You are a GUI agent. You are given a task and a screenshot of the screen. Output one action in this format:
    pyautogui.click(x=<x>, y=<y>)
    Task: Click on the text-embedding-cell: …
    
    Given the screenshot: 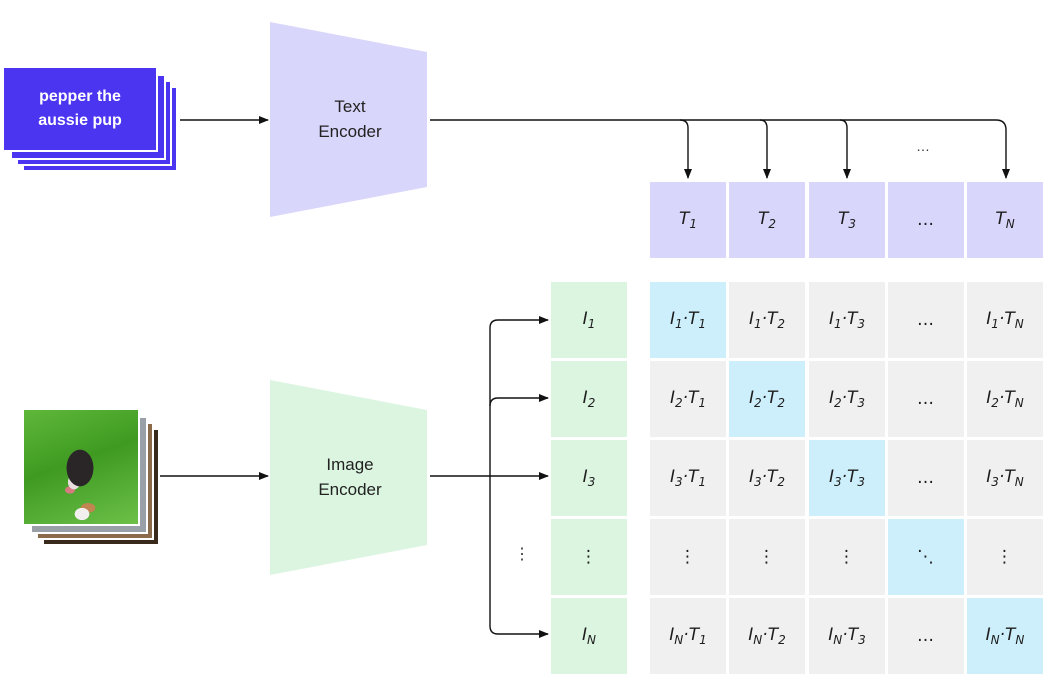 What is the action you would take?
    pyautogui.click(x=926, y=220)
    